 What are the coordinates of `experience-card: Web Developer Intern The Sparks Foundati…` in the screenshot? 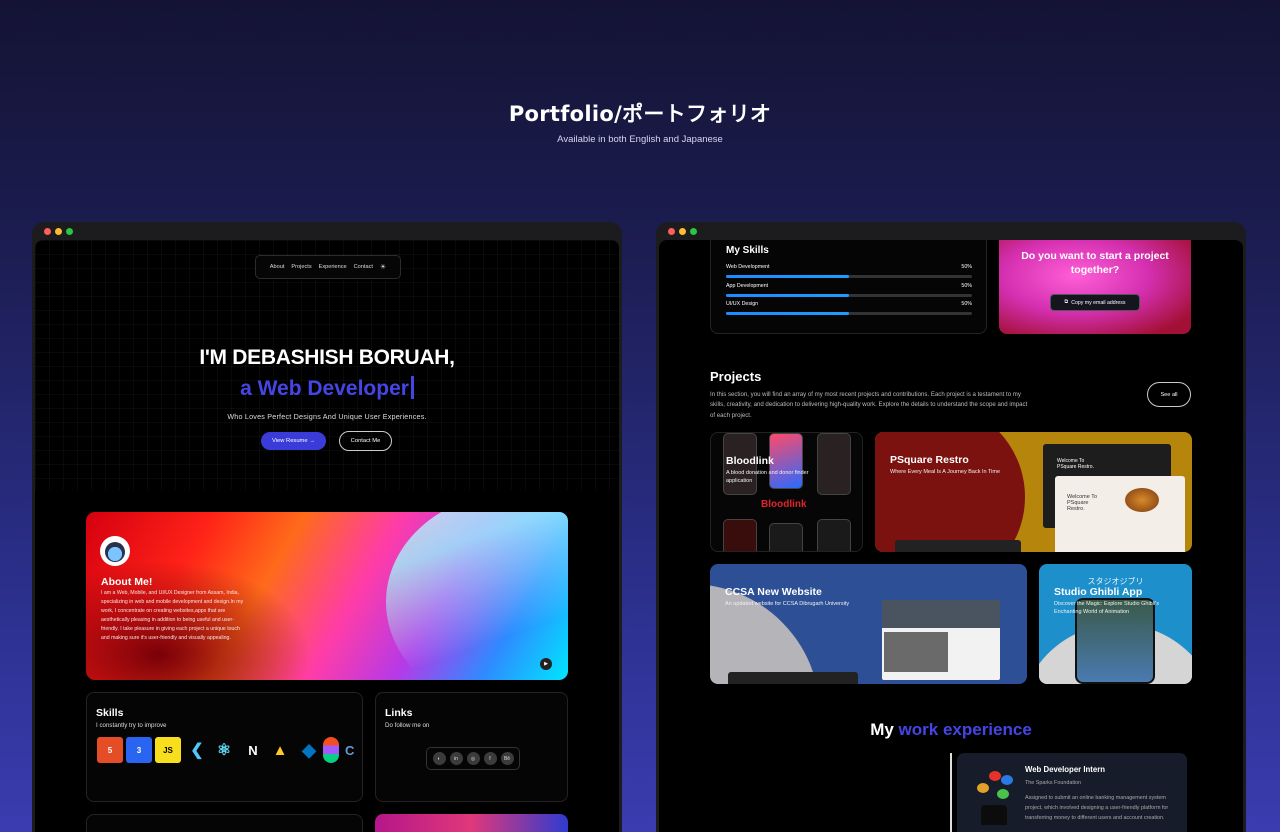 It's located at (1072, 792).